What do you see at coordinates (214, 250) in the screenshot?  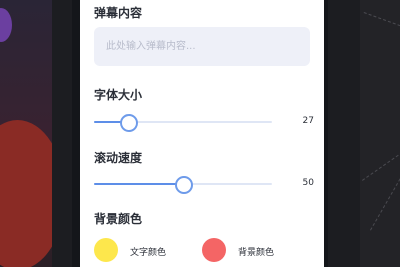 I see `background-color-swatch` at bounding box center [214, 250].